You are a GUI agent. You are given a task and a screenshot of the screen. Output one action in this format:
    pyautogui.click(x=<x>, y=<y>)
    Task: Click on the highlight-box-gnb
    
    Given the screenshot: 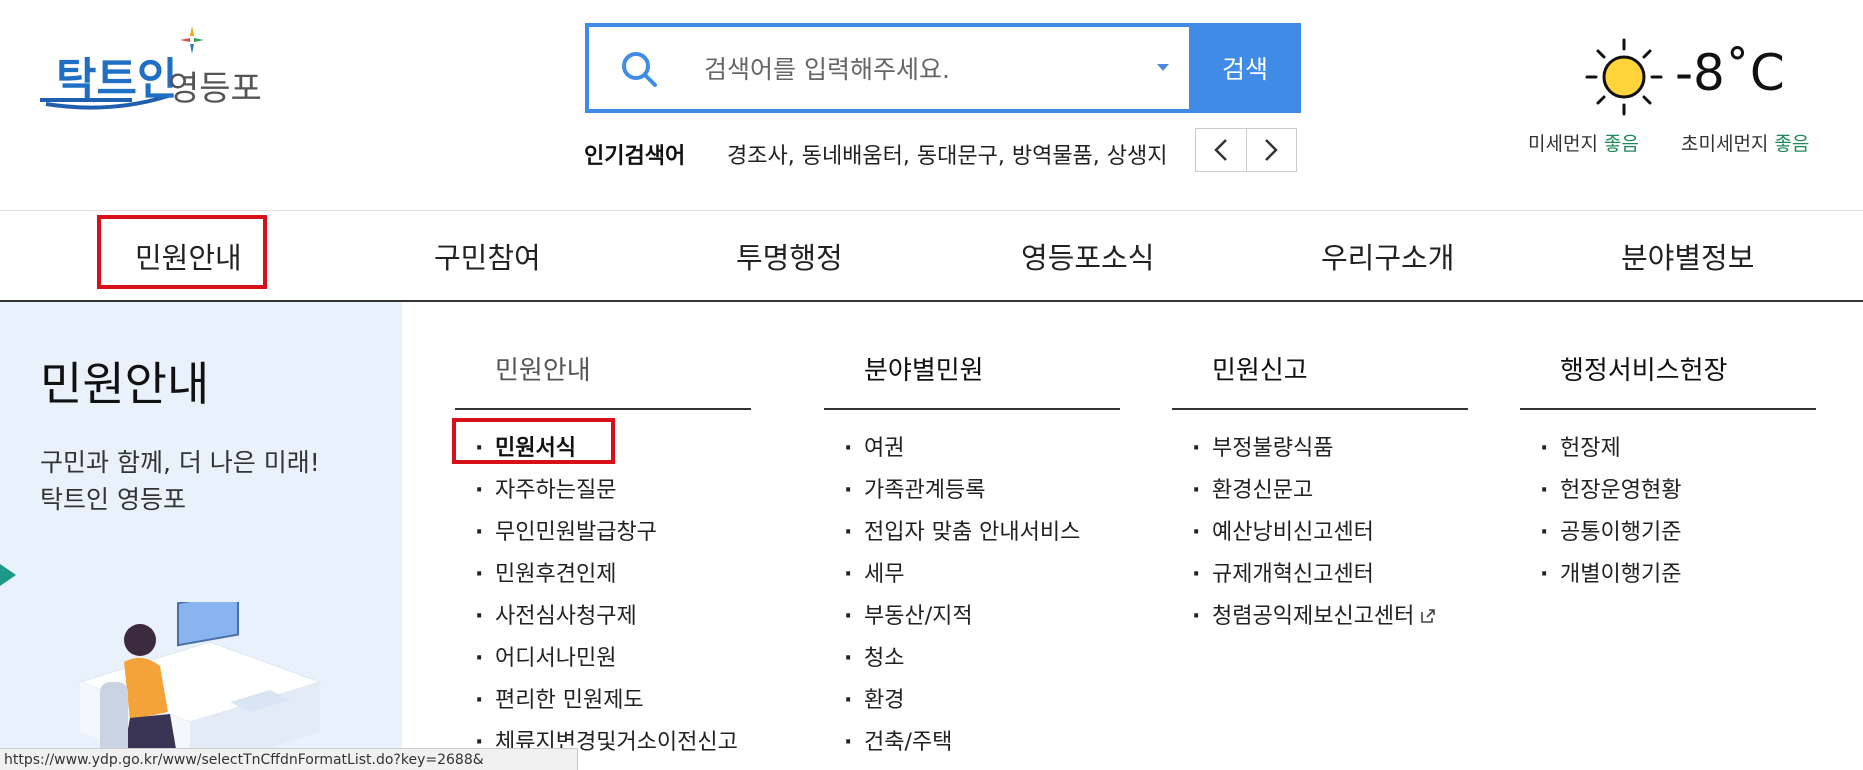 What is the action you would take?
    pyautogui.click(x=182, y=252)
    